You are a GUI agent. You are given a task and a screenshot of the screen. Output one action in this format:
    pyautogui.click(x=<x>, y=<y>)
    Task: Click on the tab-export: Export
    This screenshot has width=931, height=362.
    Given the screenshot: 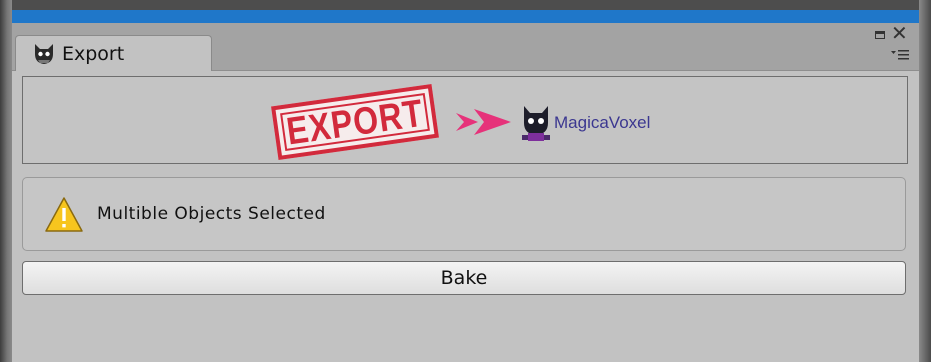 What is the action you would take?
    pyautogui.click(x=113, y=53)
    